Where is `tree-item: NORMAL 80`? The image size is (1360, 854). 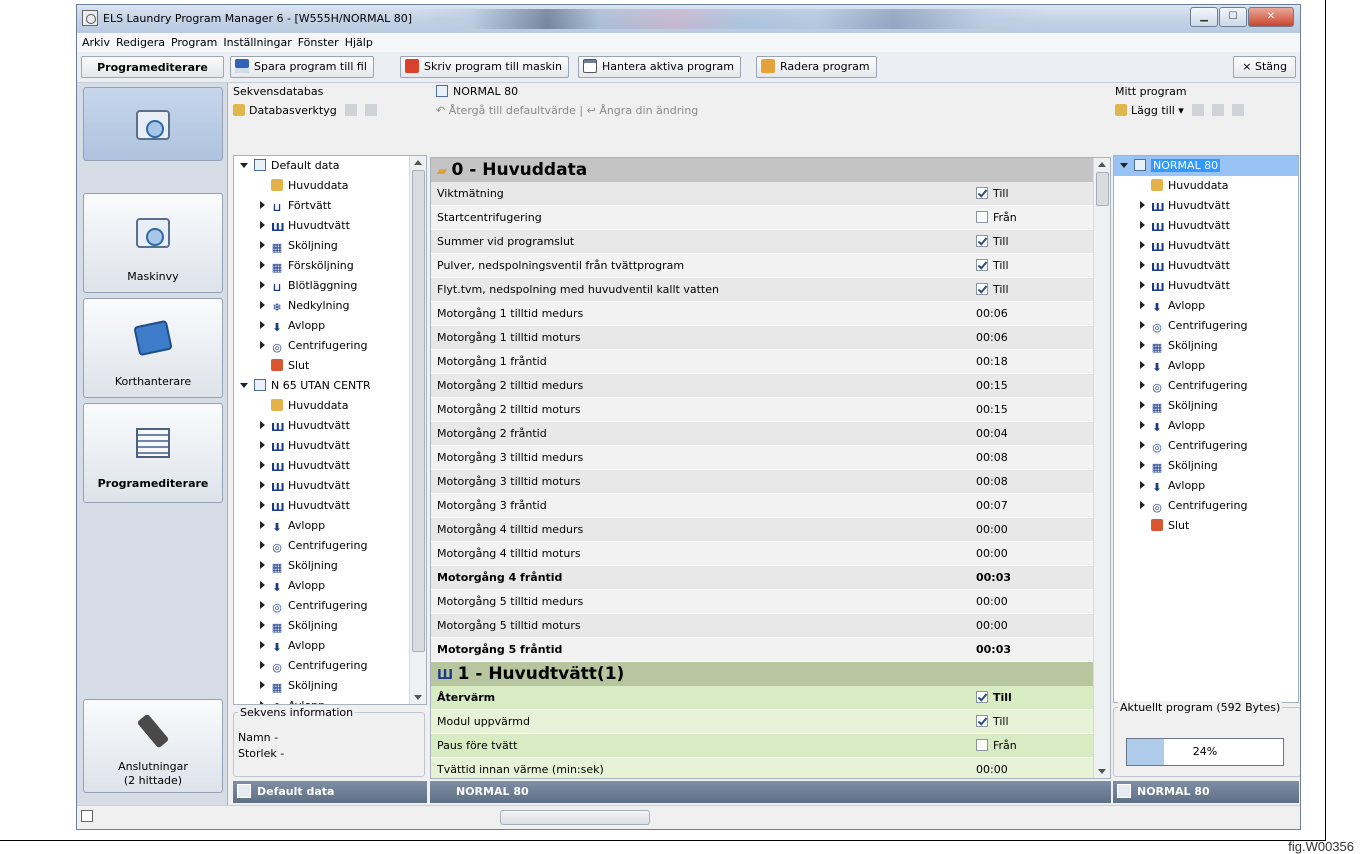
tree-item: NORMAL 80 is located at coordinates (1206, 166).